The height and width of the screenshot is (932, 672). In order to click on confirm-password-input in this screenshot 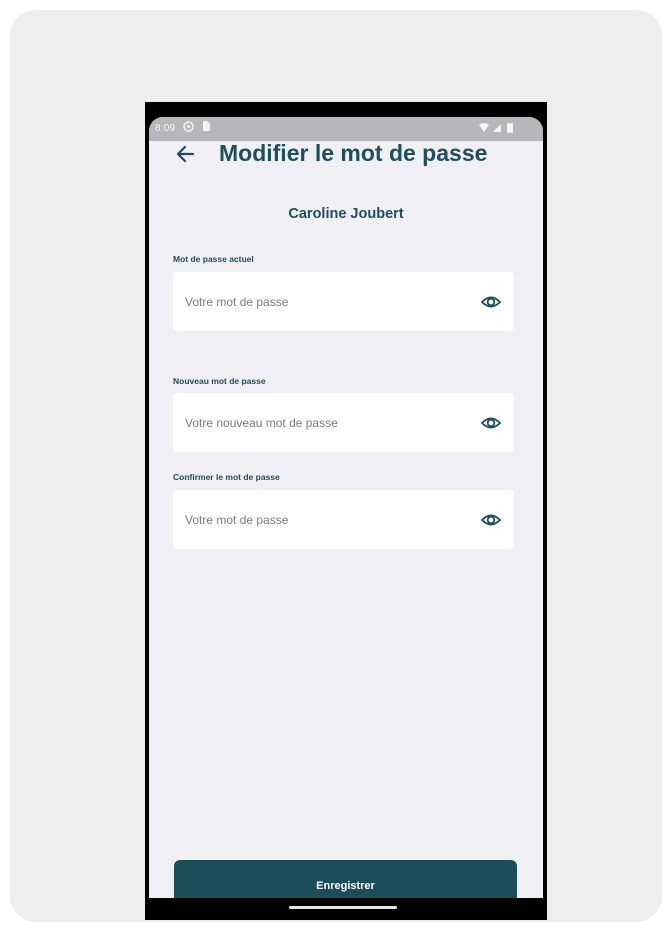, I will do `click(325, 519)`.